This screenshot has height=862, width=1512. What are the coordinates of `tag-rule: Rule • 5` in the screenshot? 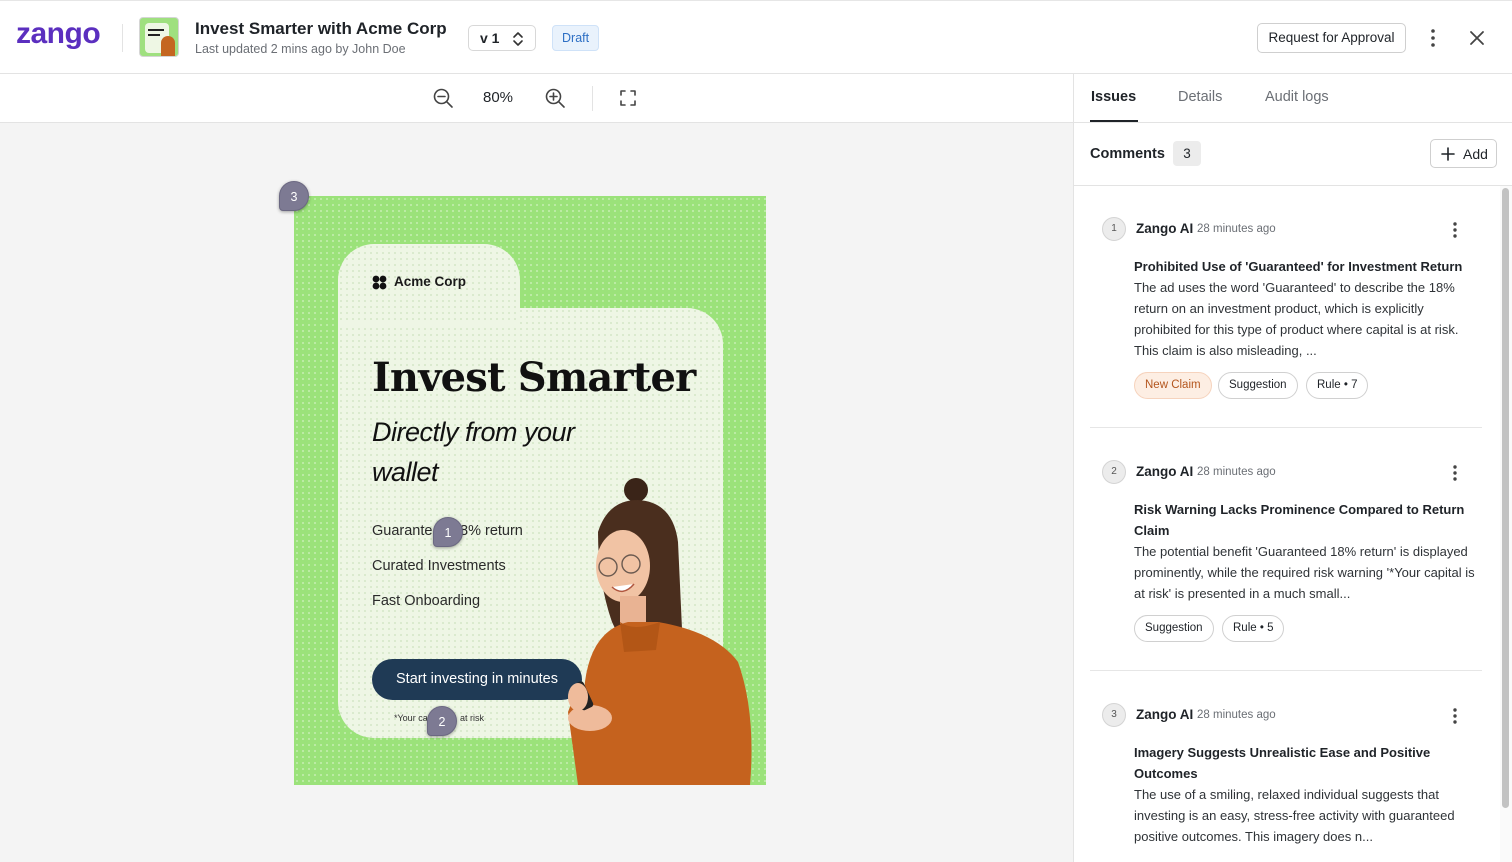 It's located at (1253, 628).